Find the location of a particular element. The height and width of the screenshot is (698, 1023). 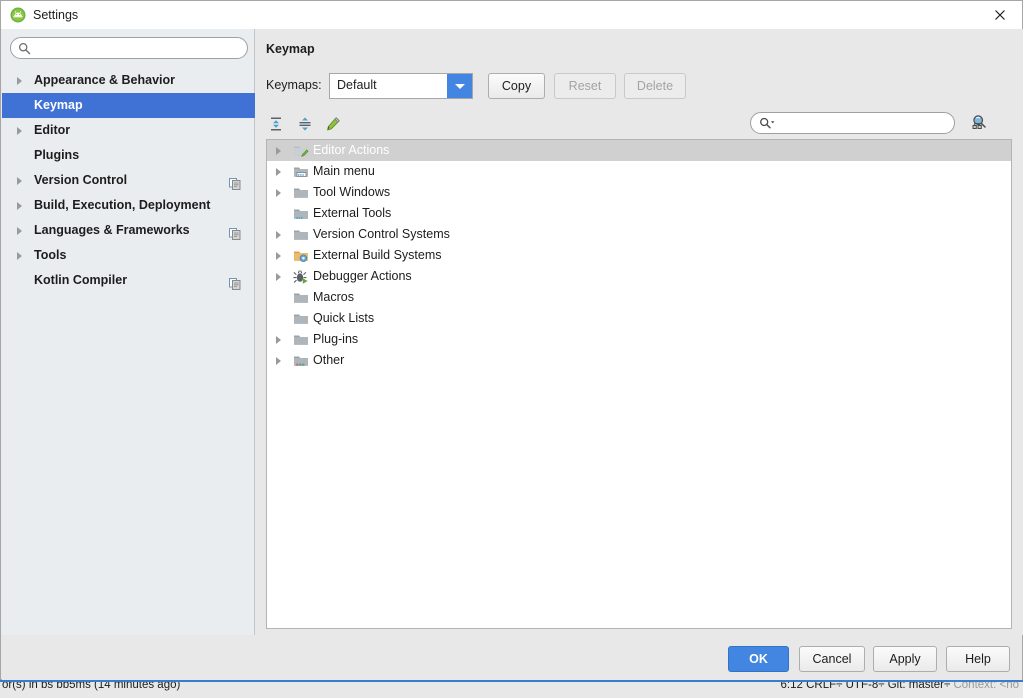

folder-build-icon is located at coordinates (301, 256).